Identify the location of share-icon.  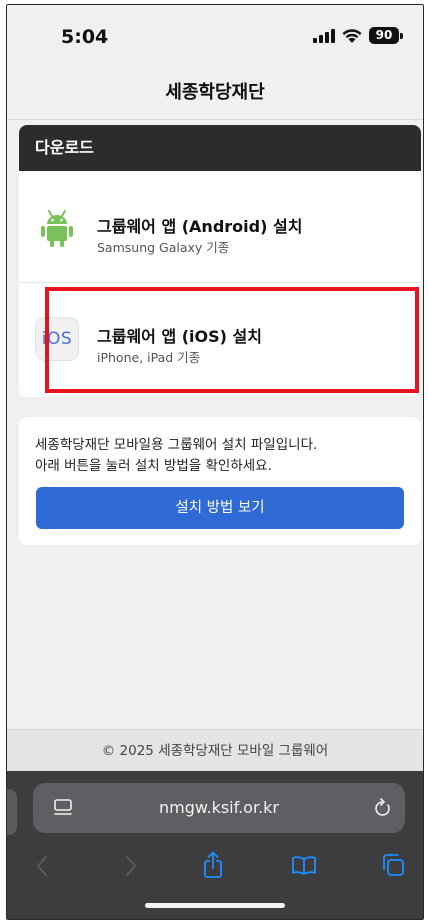
(213, 865).